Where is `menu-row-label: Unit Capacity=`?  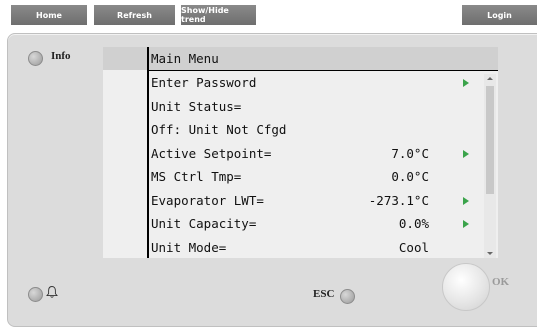 menu-row-label: Unit Capacity= is located at coordinates (204, 223).